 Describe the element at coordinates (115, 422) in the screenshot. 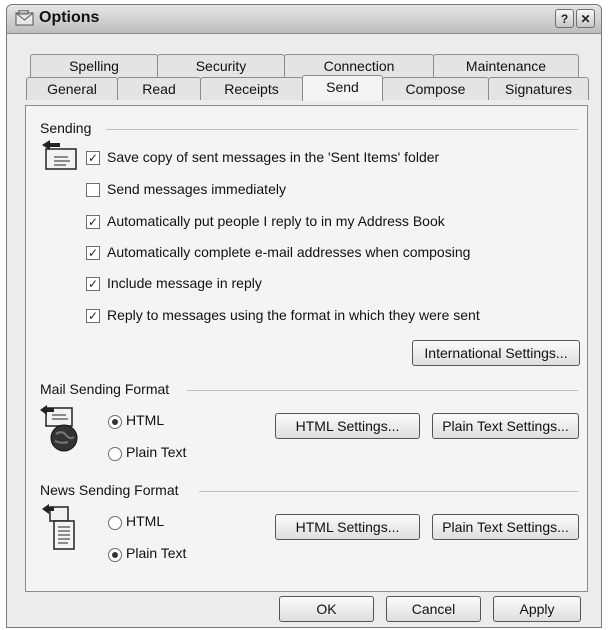

I see `mail-html-radio` at that location.